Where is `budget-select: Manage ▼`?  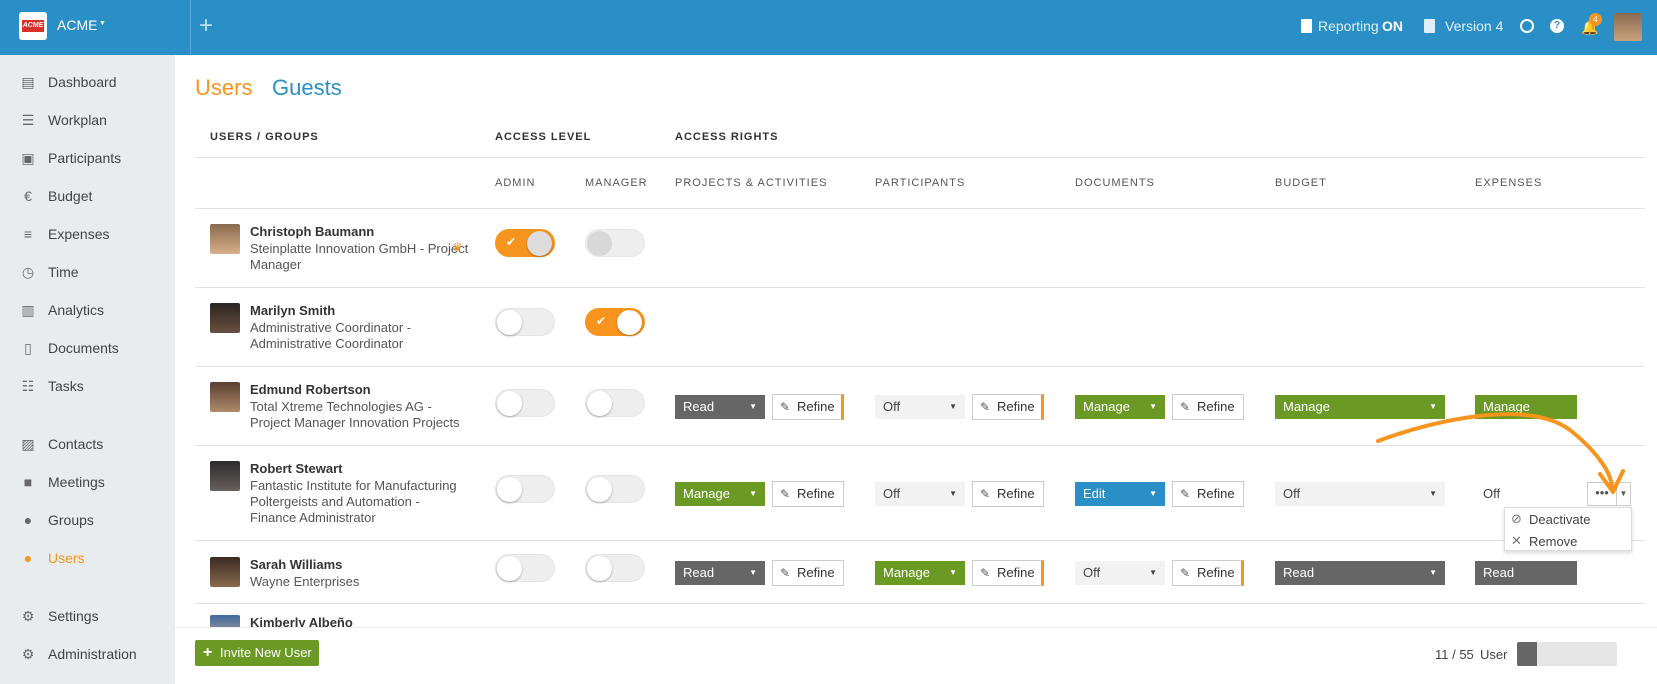
budget-select: Manage ▼ is located at coordinates (1360, 407).